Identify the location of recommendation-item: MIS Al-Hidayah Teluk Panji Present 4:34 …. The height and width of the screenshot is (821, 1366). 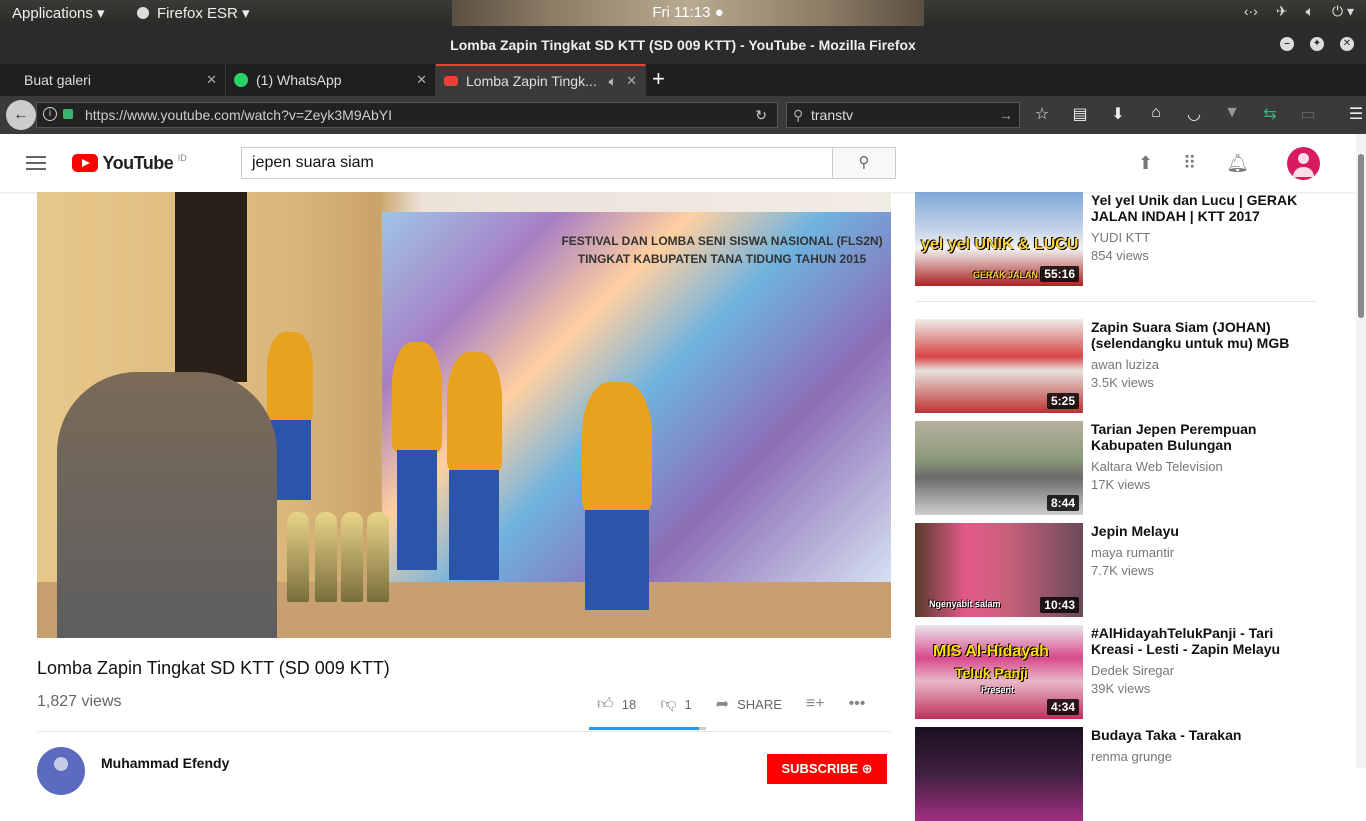
(1116, 672).